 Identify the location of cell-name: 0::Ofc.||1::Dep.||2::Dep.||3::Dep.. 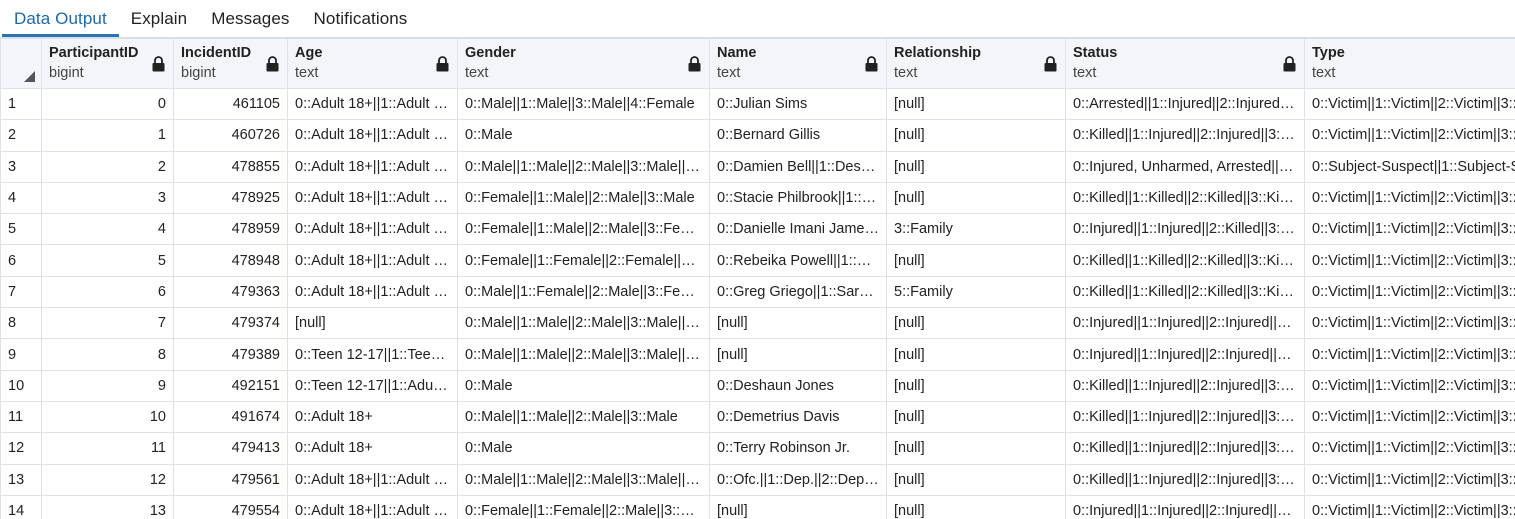
(798, 479).